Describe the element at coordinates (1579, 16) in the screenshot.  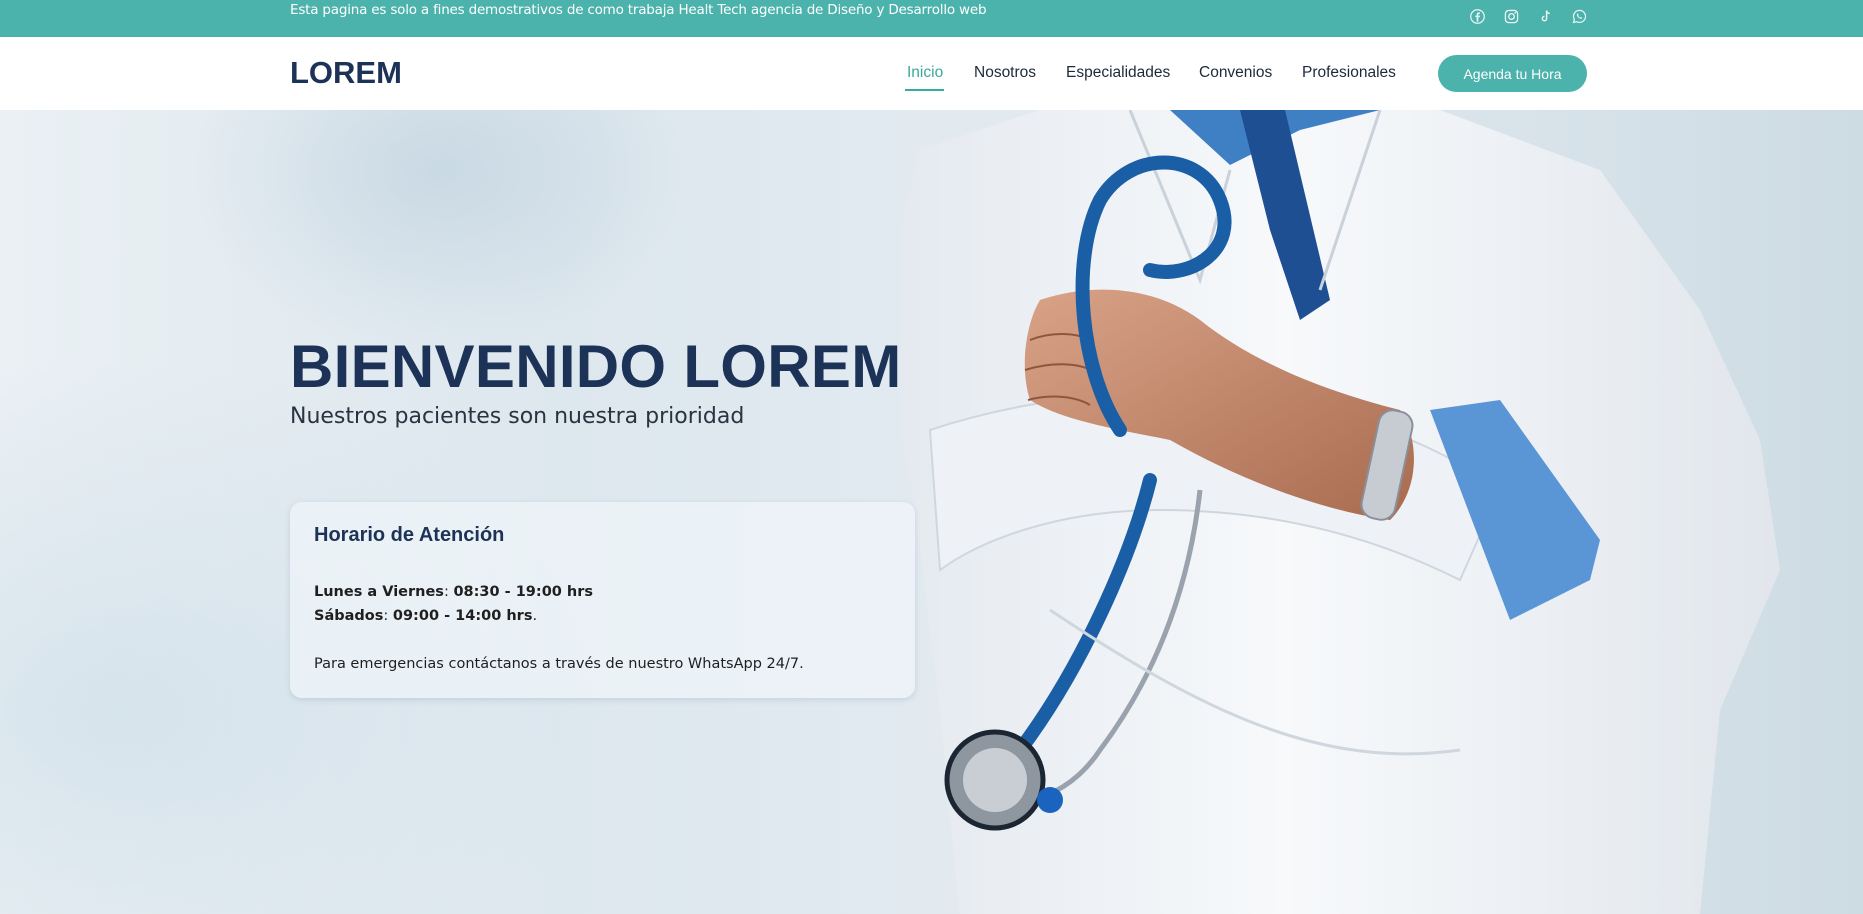
I see `whatsapp-icon` at that location.